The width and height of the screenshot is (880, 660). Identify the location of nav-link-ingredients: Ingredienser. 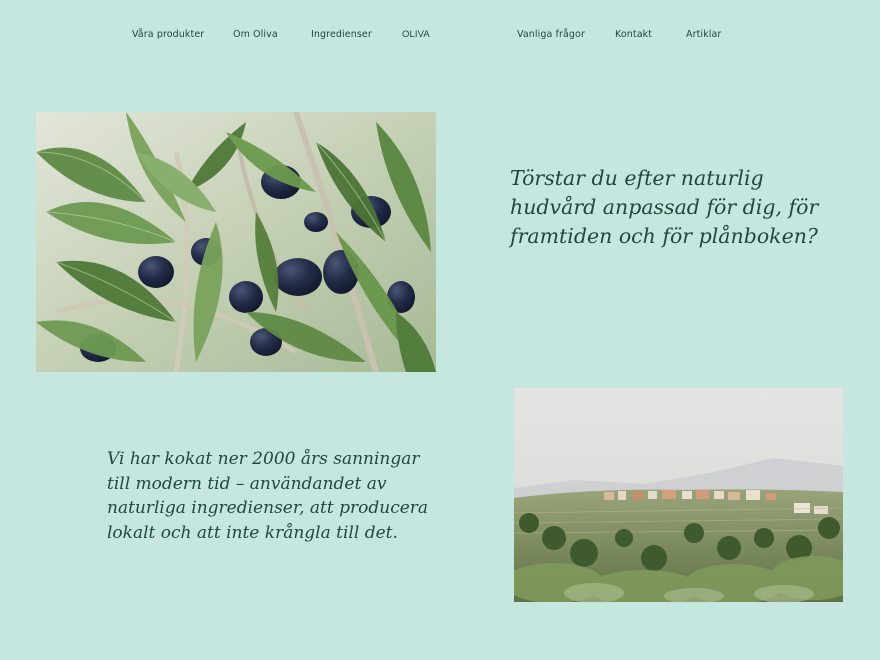
(341, 34).